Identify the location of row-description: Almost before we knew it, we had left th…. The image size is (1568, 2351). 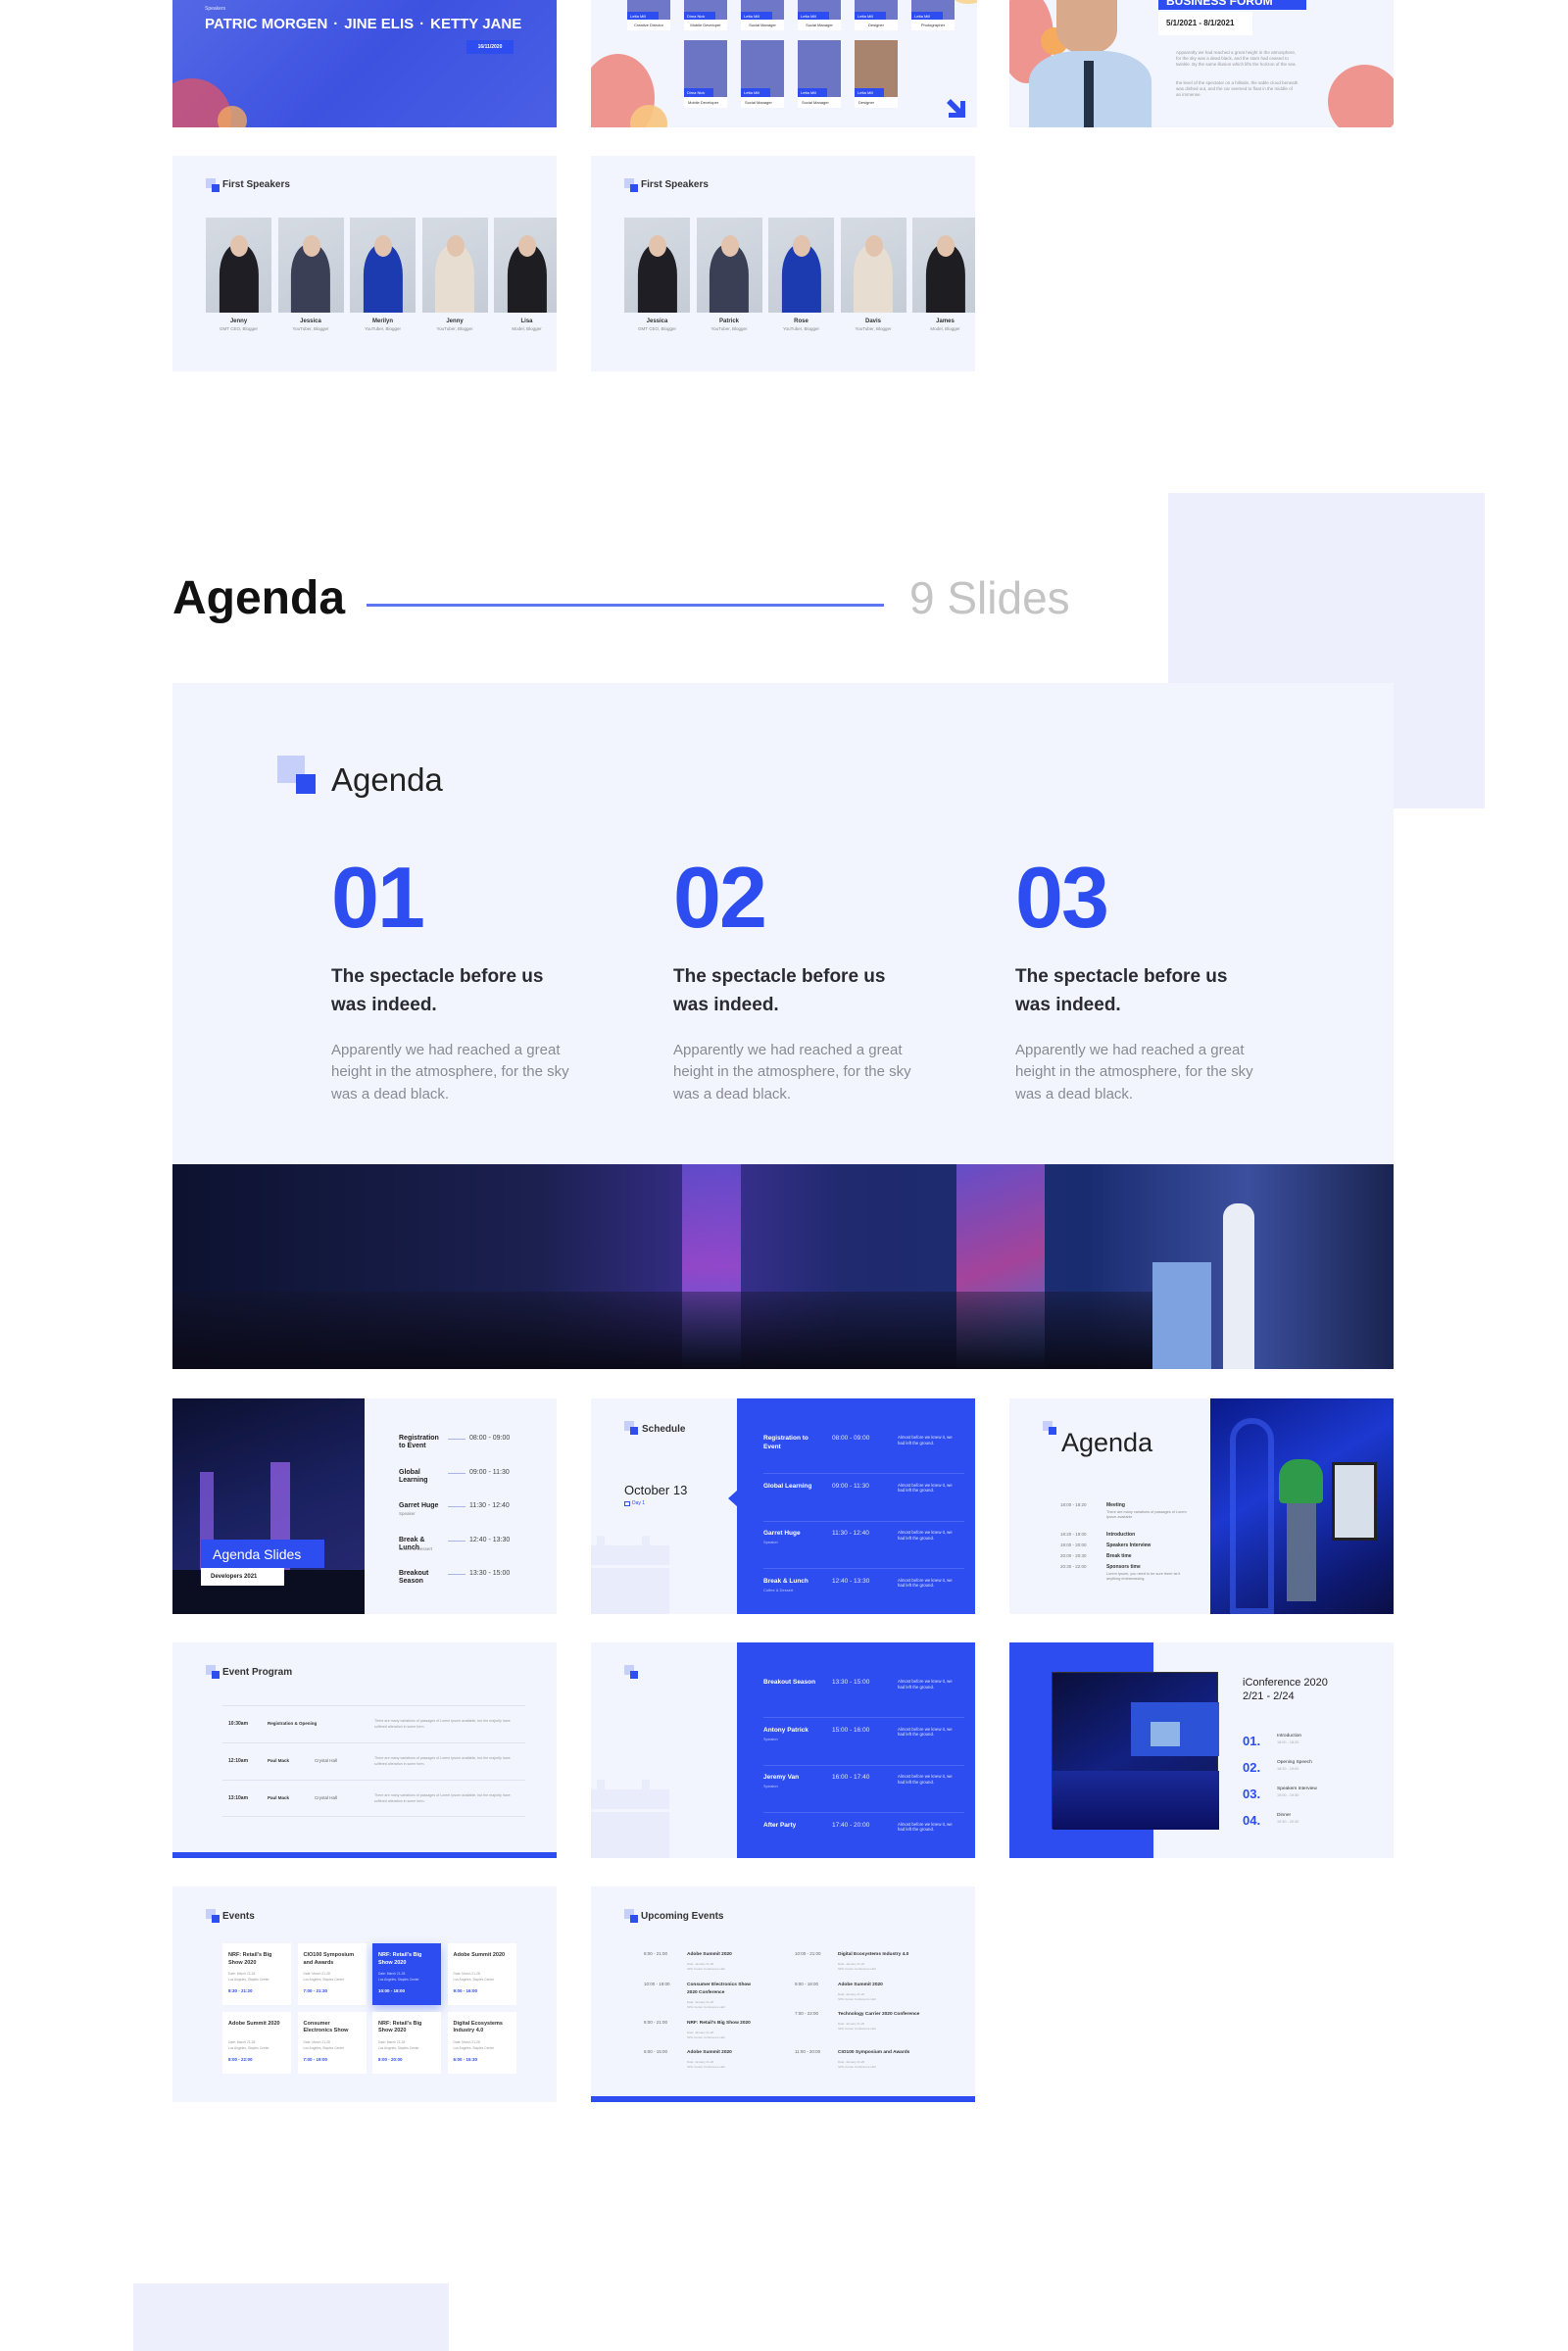
(925, 1732).